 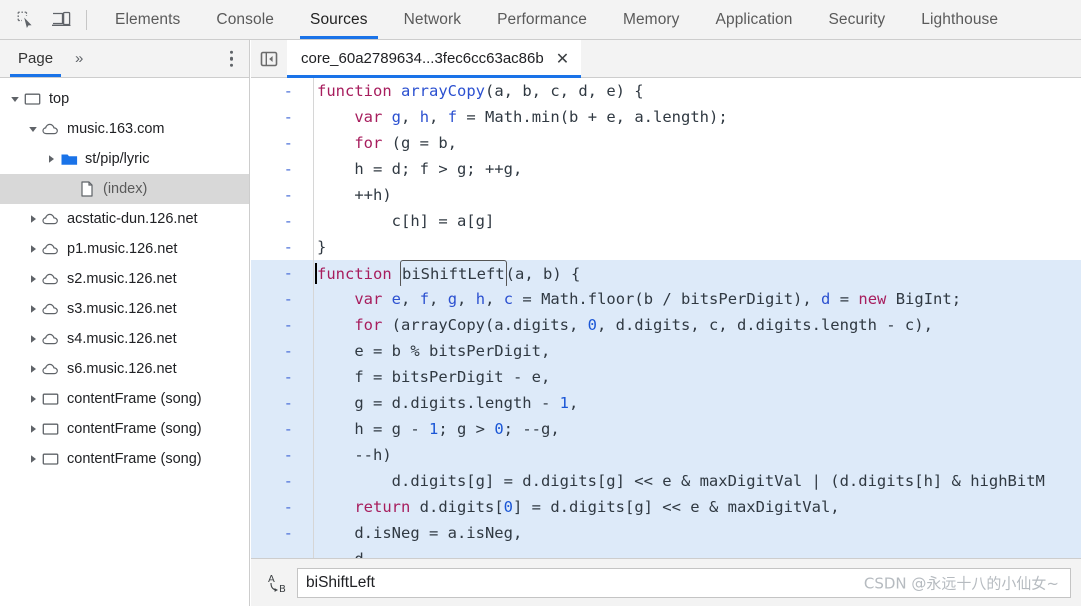 I want to click on text-caret, so click(x=316, y=273).